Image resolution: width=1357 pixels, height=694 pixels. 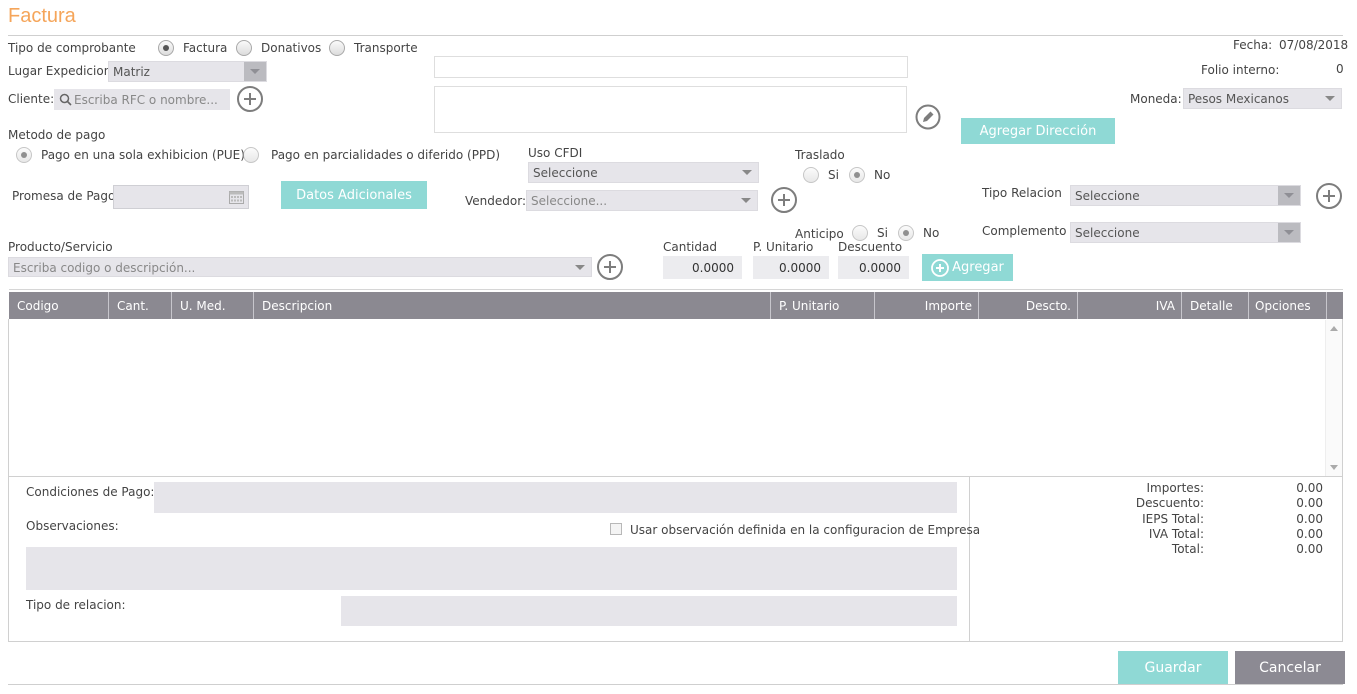 What do you see at coordinates (820, 155) in the screenshot?
I see `traslado-label: Traslado` at bounding box center [820, 155].